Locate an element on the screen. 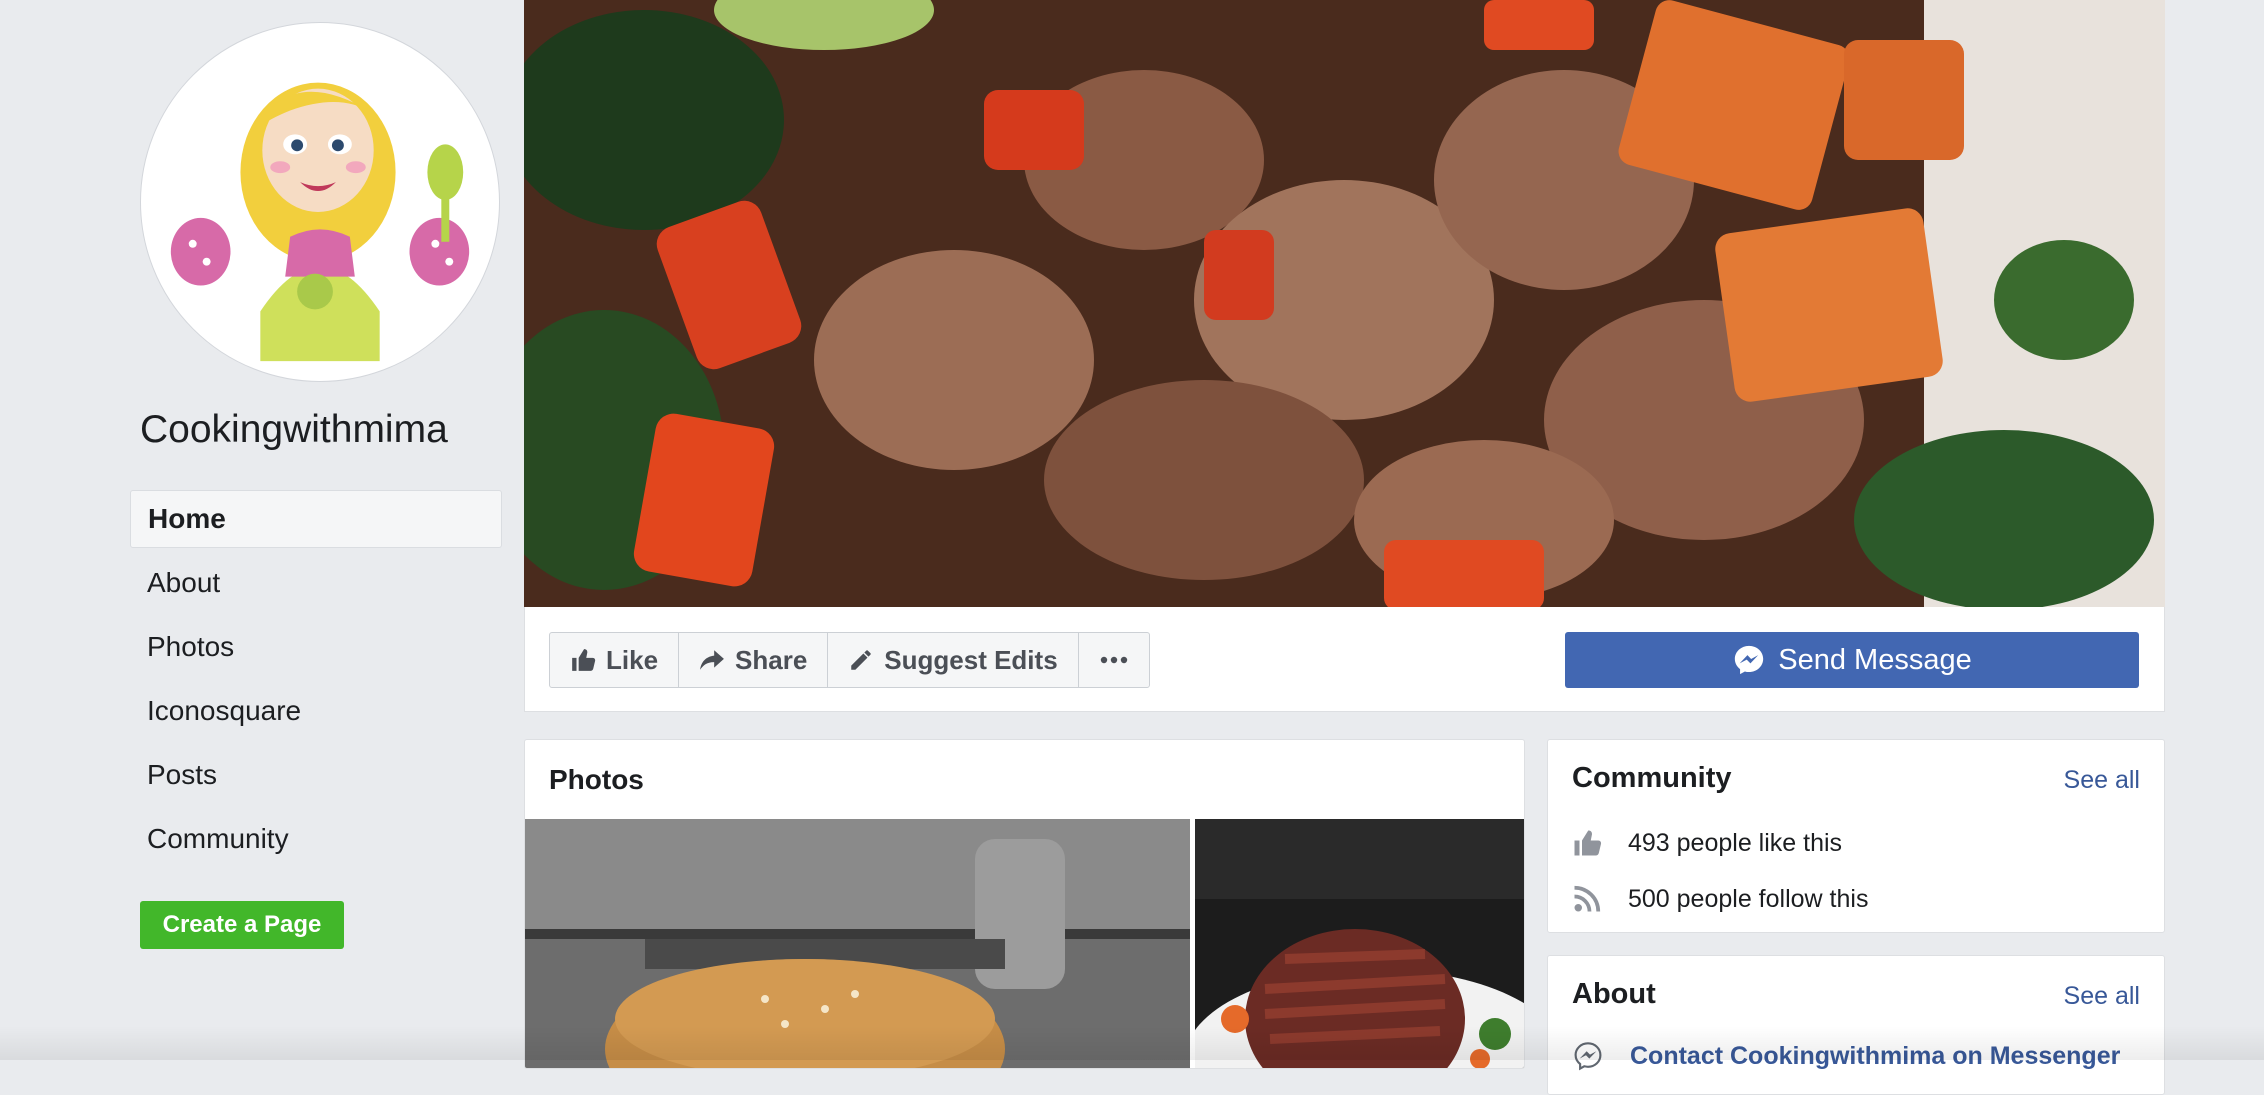  follows-count-text: 500 people follow this is located at coordinates (1748, 898).